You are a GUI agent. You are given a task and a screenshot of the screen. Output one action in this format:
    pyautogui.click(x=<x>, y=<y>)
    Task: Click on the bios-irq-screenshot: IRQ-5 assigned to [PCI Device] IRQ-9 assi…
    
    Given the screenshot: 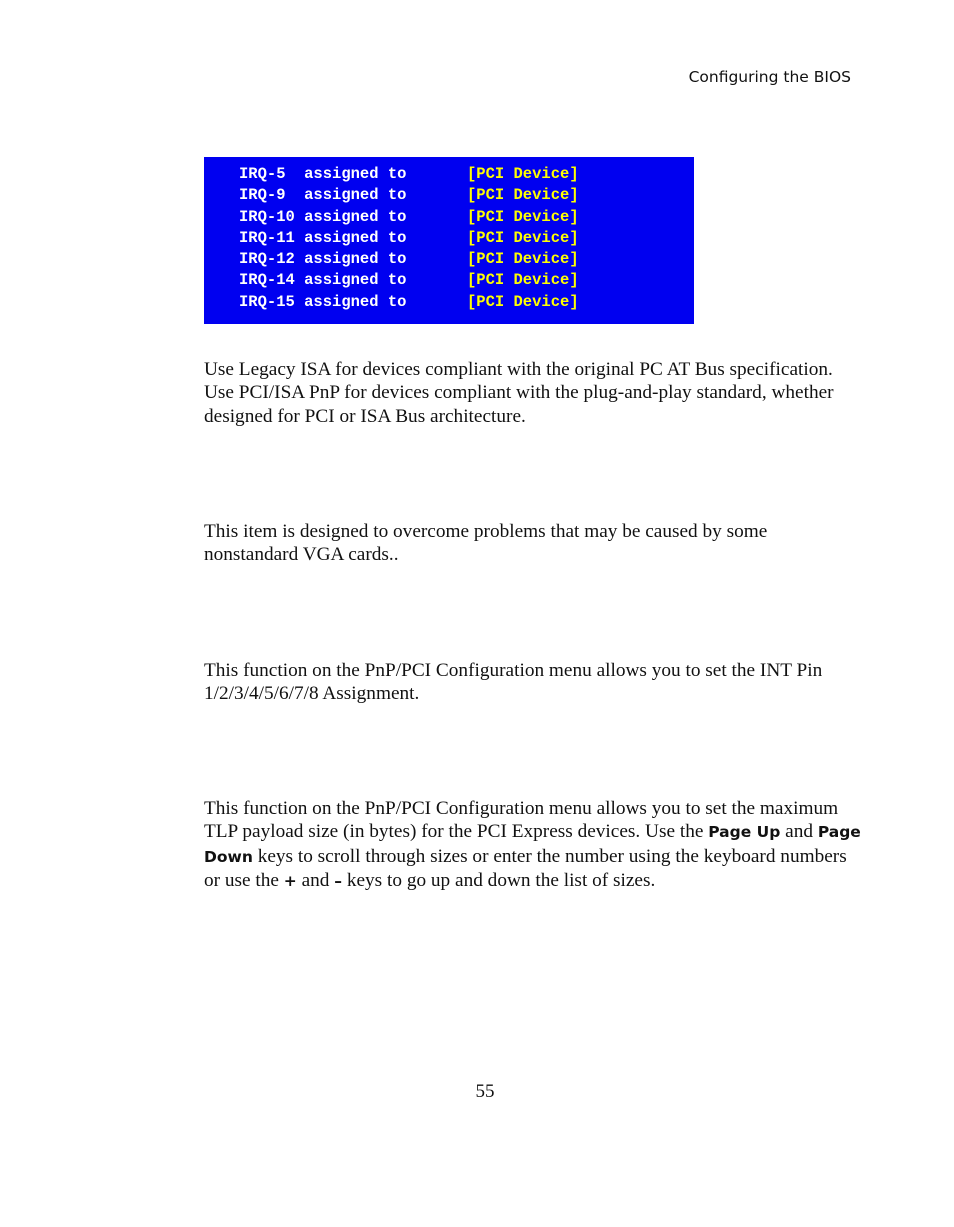 What is the action you would take?
    pyautogui.click(x=449, y=240)
    